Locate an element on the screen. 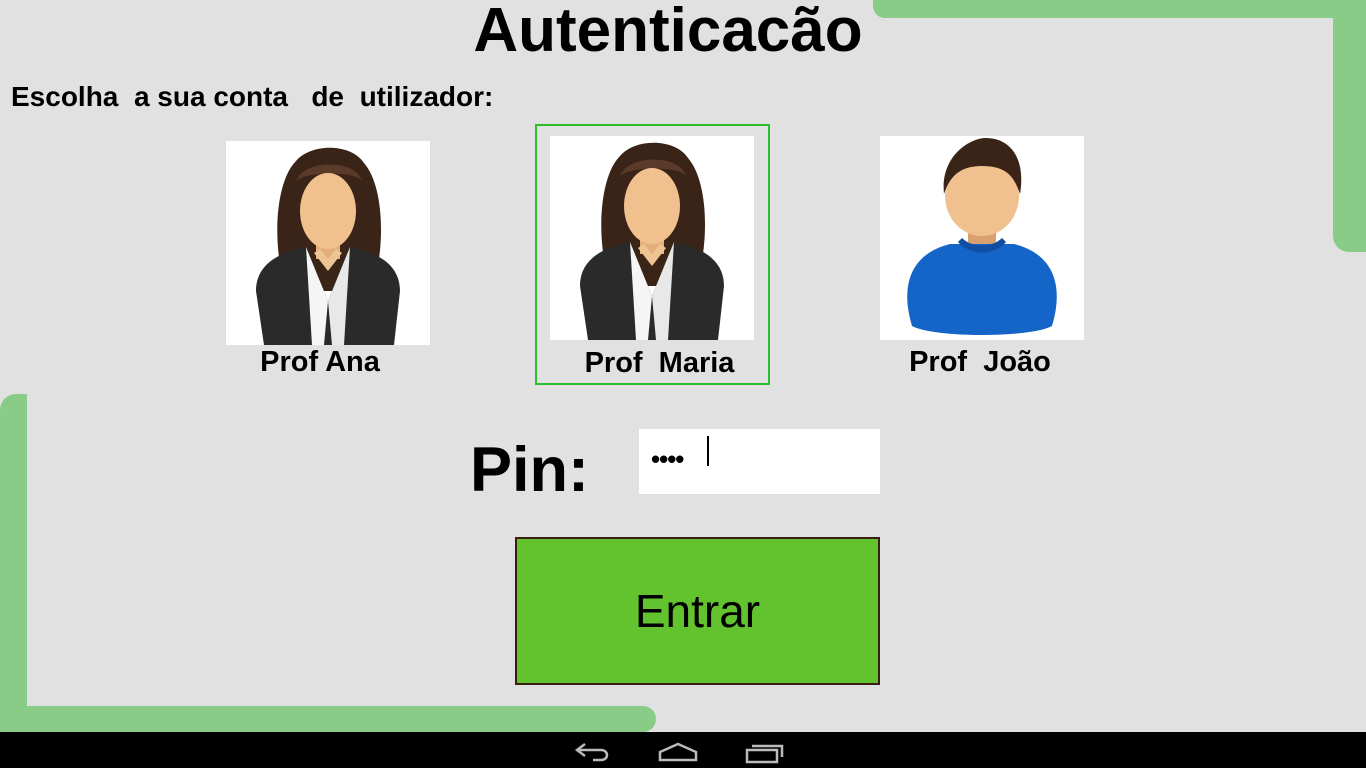  enter-button-label: Entrar is located at coordinates (697, 611).